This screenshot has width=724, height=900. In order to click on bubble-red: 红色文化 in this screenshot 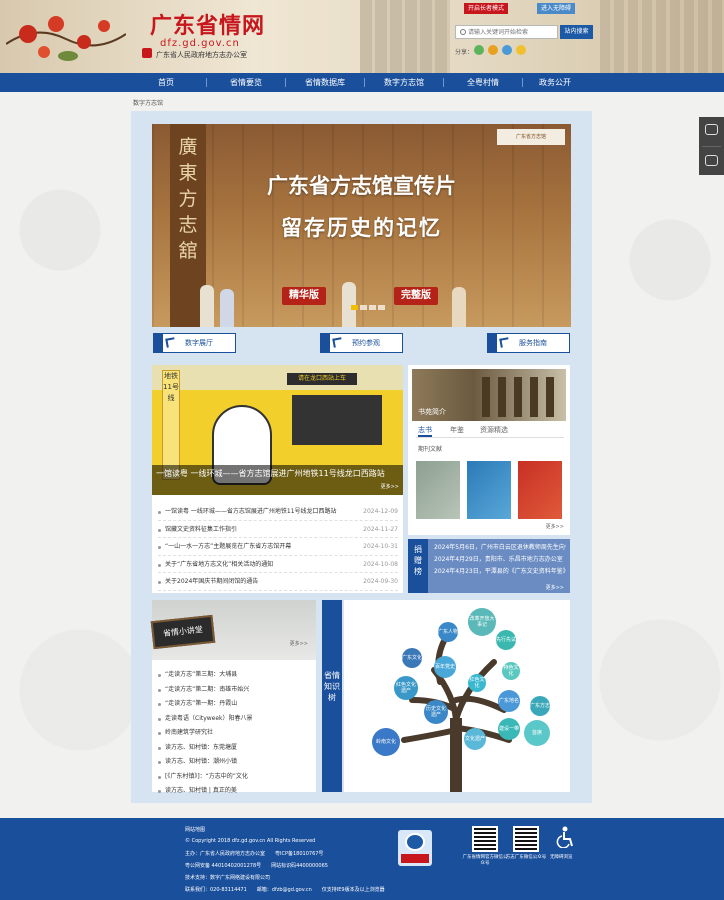, I will do `click(477, 683)`.